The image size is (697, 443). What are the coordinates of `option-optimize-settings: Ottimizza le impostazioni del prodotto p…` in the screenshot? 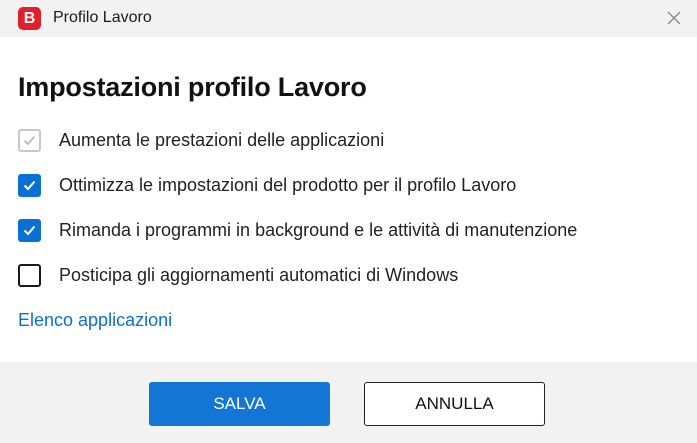 It's located at (348, 186).